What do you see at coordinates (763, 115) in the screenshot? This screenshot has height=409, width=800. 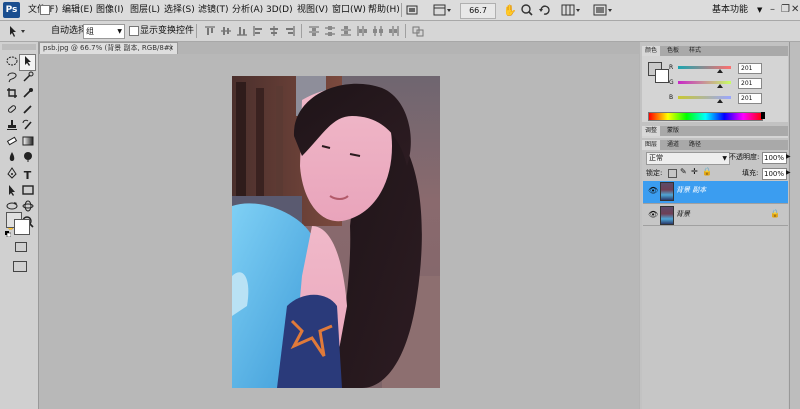 I see `spectrum-black-swatch` at bounding box center [763, 115].